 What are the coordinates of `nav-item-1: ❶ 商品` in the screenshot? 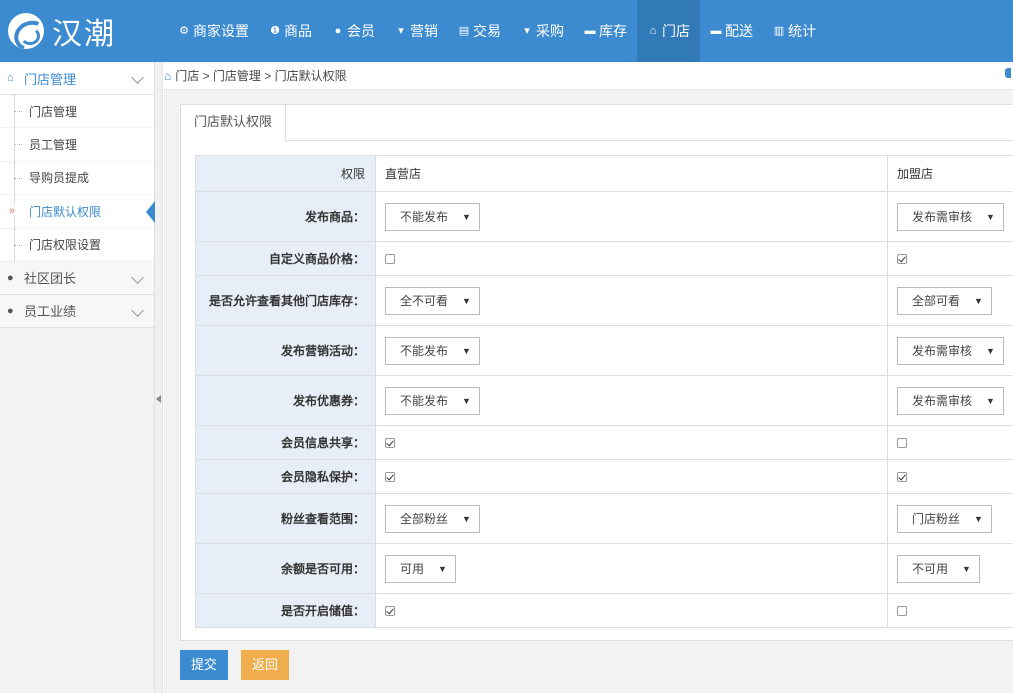 It's located at (290, 31).